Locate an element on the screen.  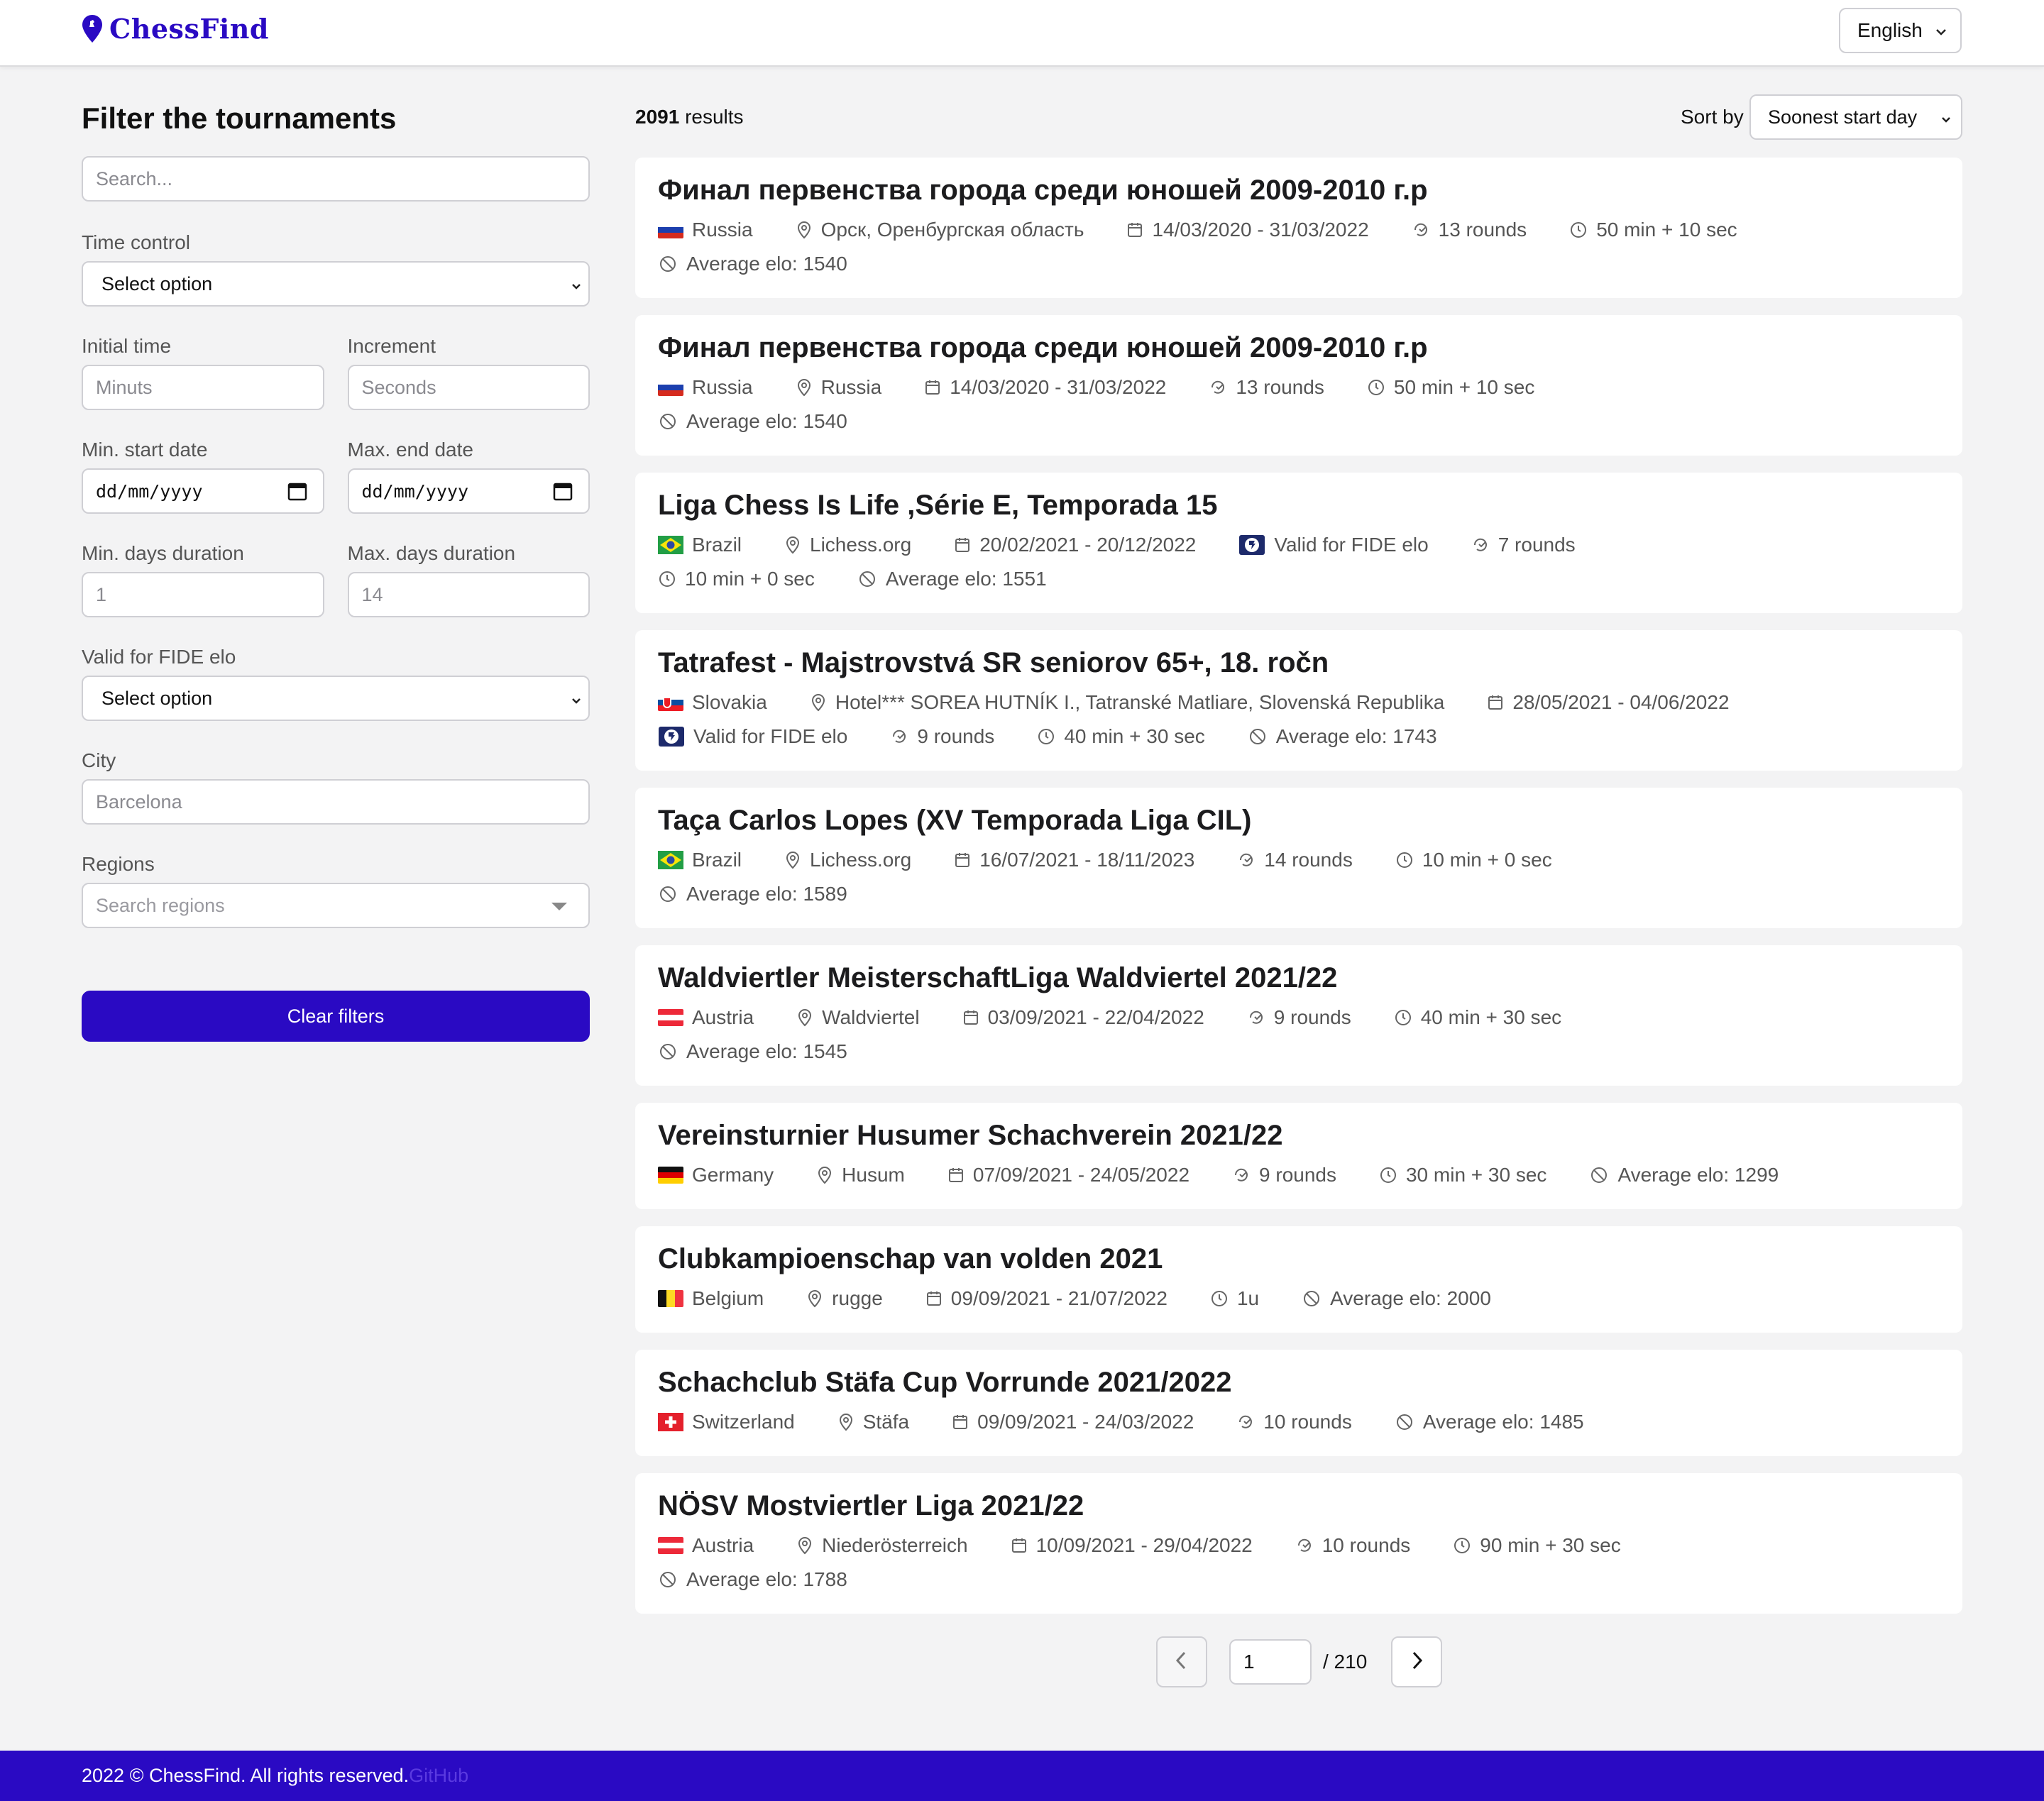
meta-location-text: Lichess.org is located at coordinates (861, 545).